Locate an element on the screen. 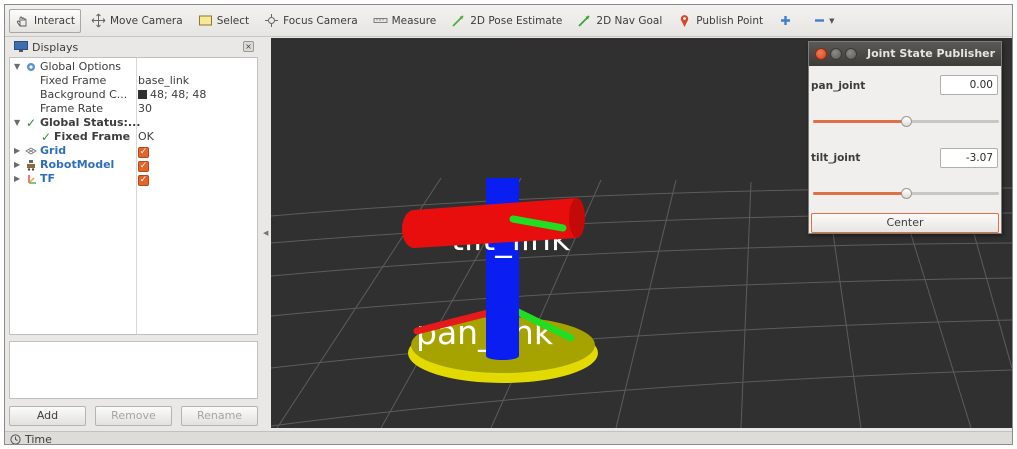 The image size is (1017, 449). focus-camera-icon is located at coordinates (271, 20).